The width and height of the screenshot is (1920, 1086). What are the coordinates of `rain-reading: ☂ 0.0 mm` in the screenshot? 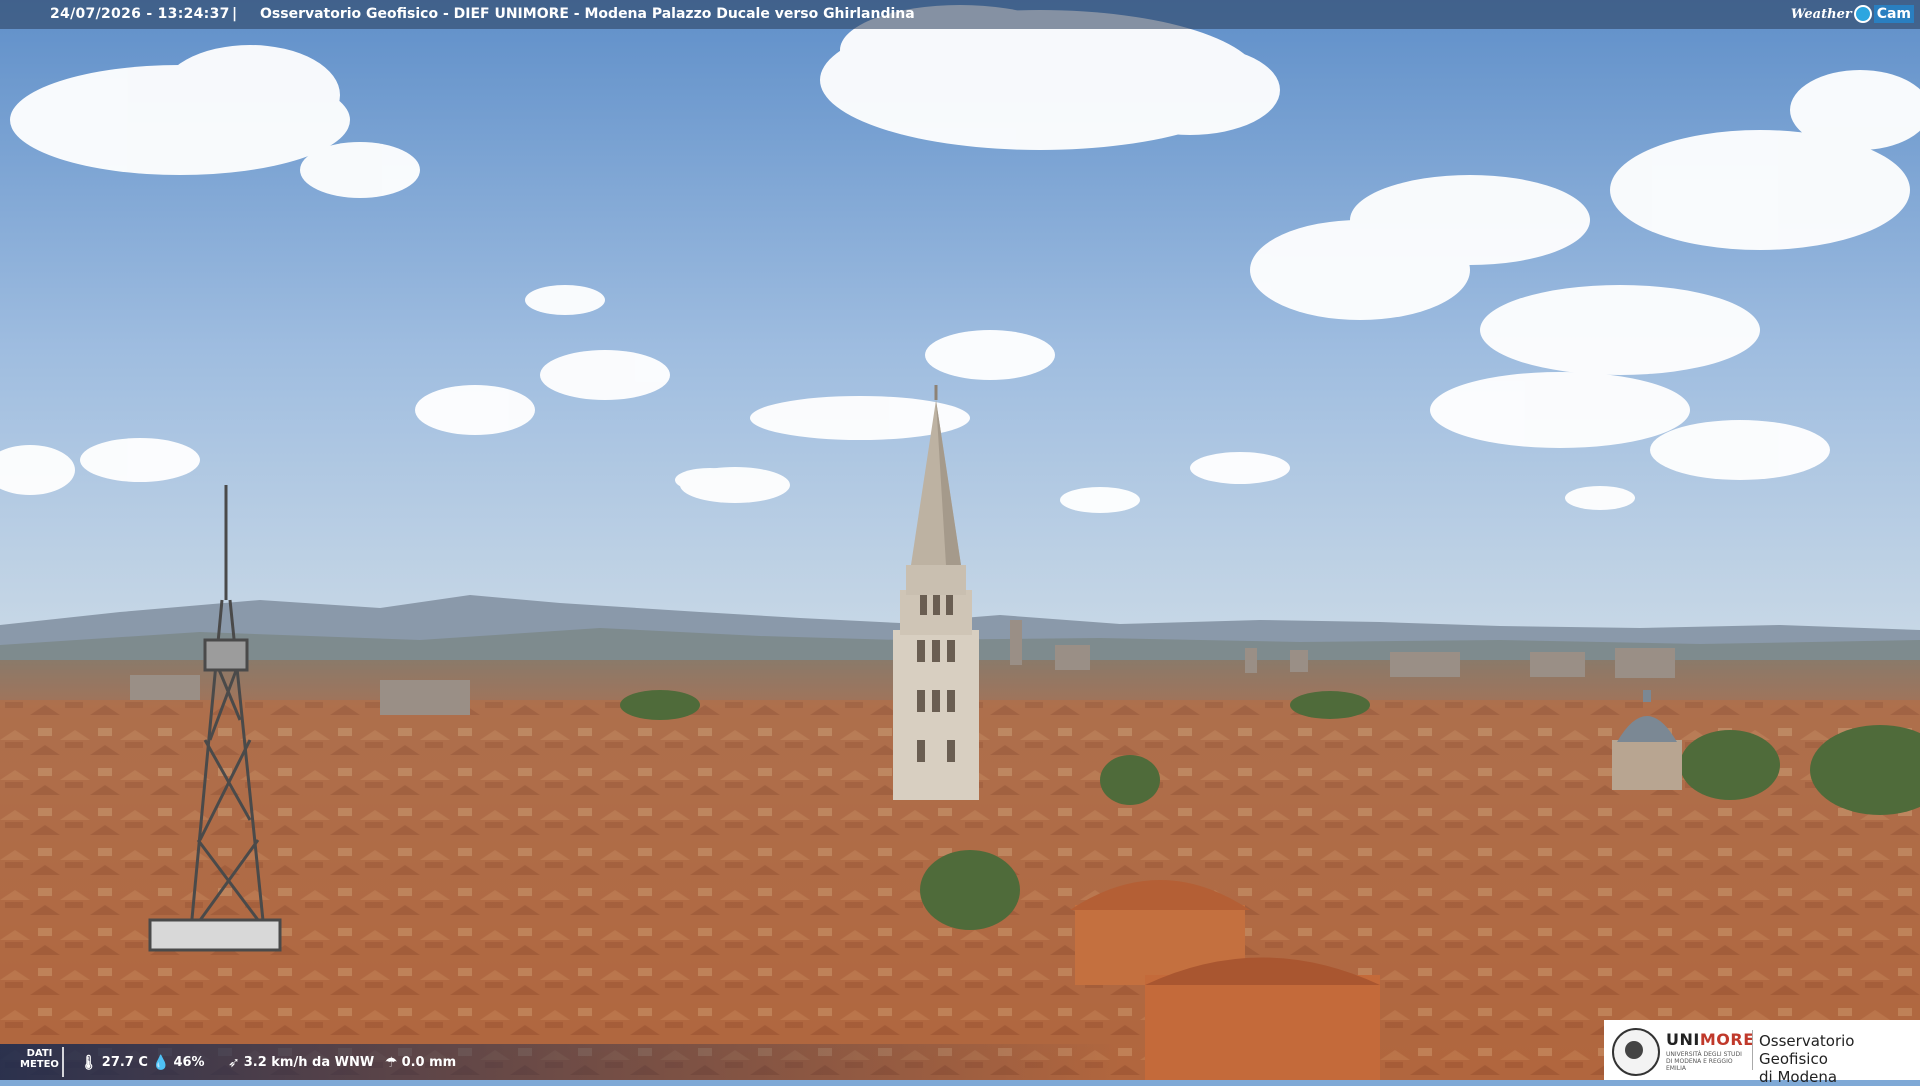 It's located at (421, 1062).